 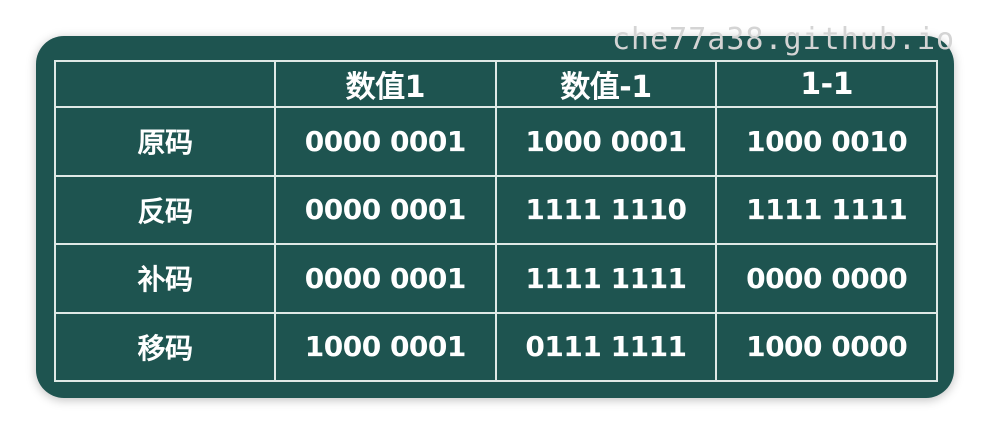 I want to click on table-row: 补码 0000 0001 1111 1111 0000 0000, so click(x=496, y=278).